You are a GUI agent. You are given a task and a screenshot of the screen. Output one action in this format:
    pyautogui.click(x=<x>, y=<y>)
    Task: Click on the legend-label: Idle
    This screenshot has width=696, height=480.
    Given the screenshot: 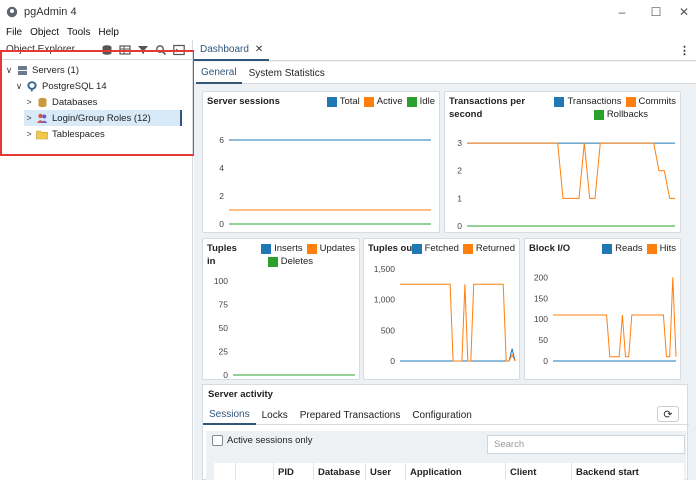 What is the action you would take?
    pyautogui.click(x=427, y=101)
    